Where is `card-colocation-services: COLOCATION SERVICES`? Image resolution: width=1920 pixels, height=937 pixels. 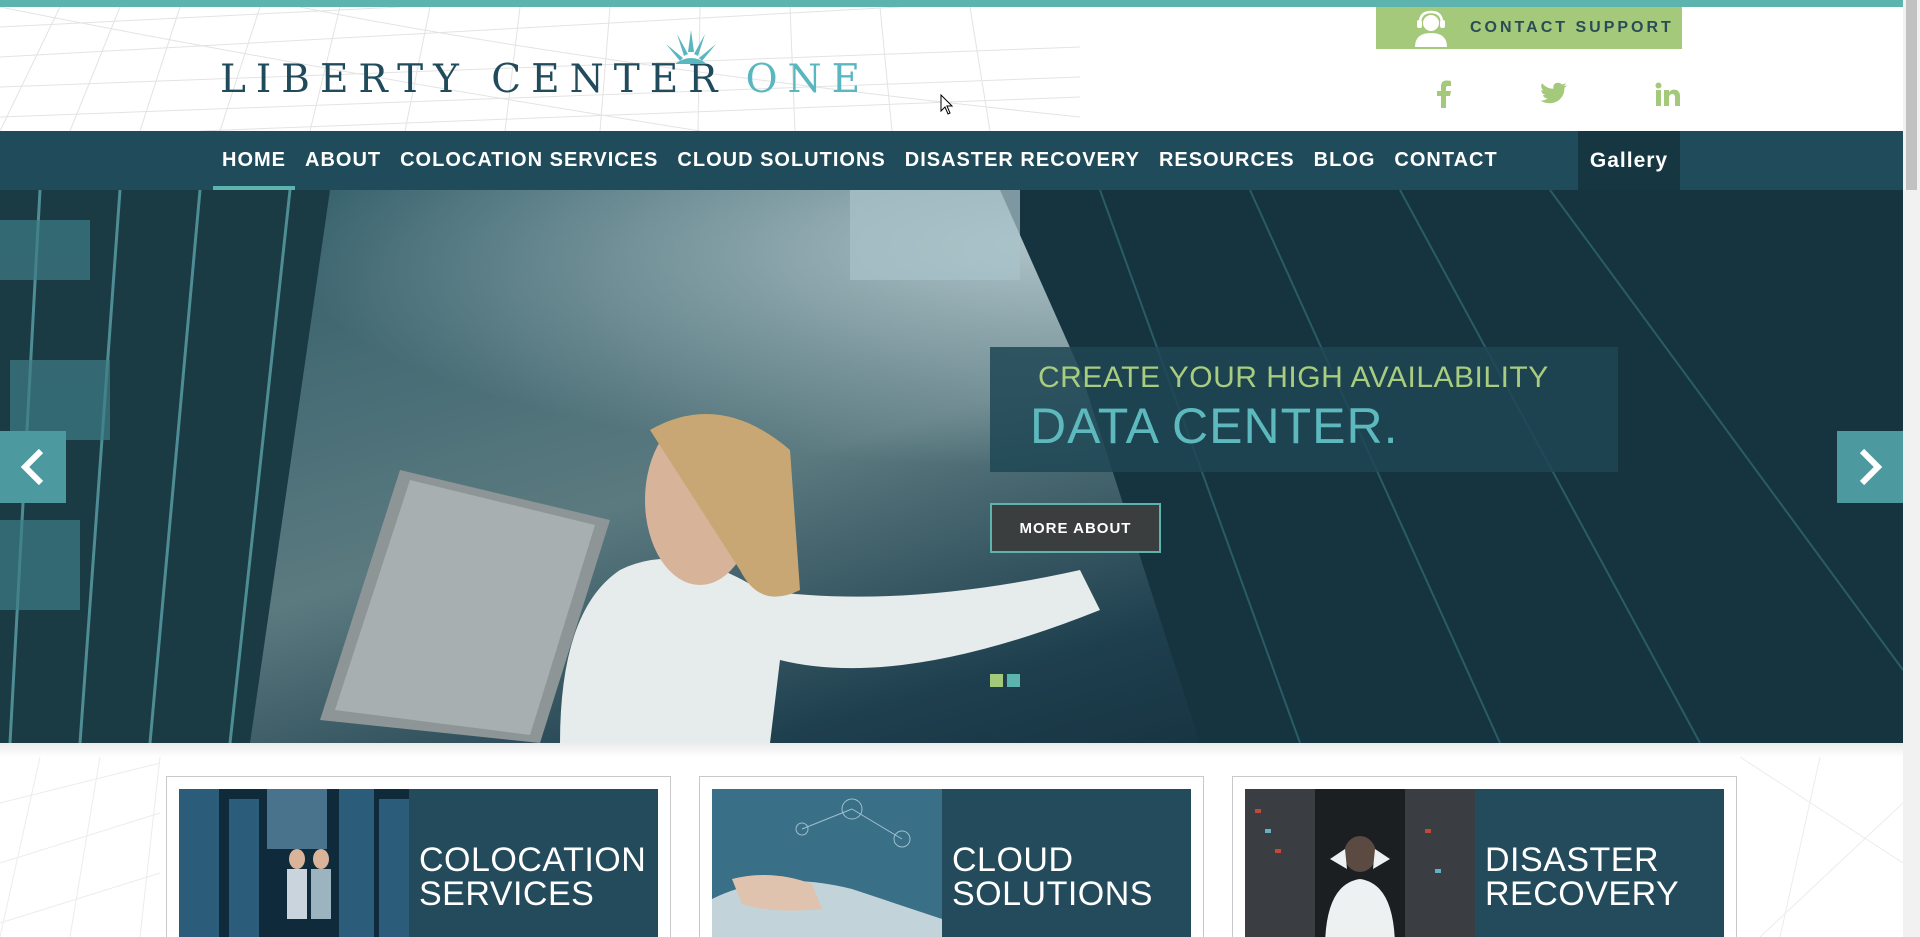
card-colocation-services: COLOCATION SERVICES is located at coordinates (418, 856).